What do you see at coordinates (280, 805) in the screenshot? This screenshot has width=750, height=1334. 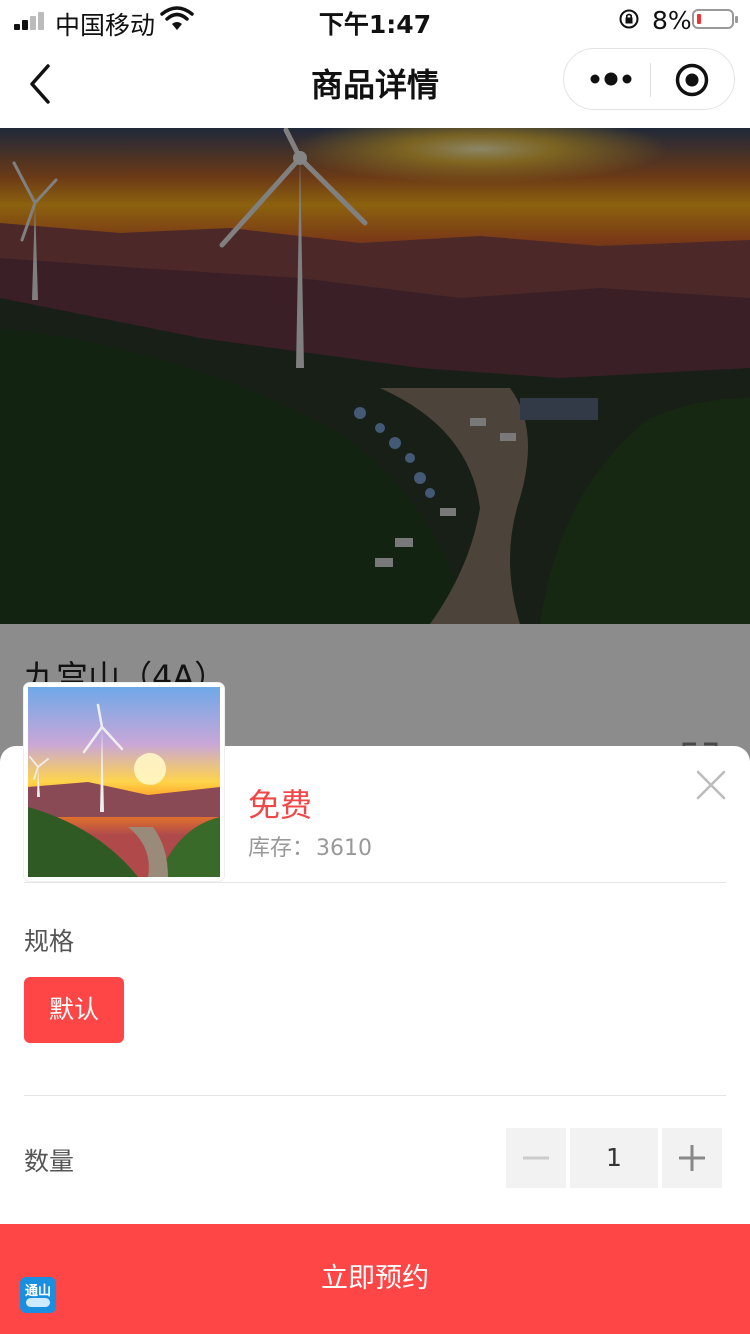 I see `sku-price: 免费` at bounding box center [280, 805].